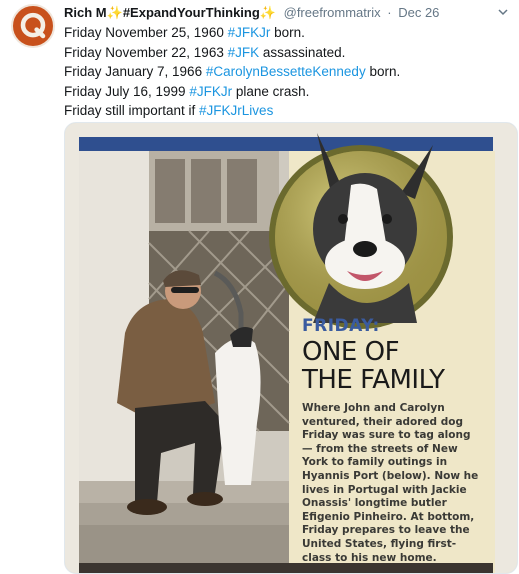 This screenshot has height=574, width=519. I want to click on body-line: Onassis' longtime butler, so click(374, 503).